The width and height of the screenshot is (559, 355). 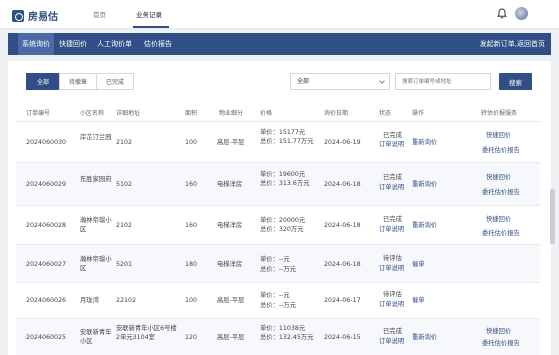 What do you see at coordinates (443, 81) in the screenshot?
I see `search-input` at bounding box center [443, 81].